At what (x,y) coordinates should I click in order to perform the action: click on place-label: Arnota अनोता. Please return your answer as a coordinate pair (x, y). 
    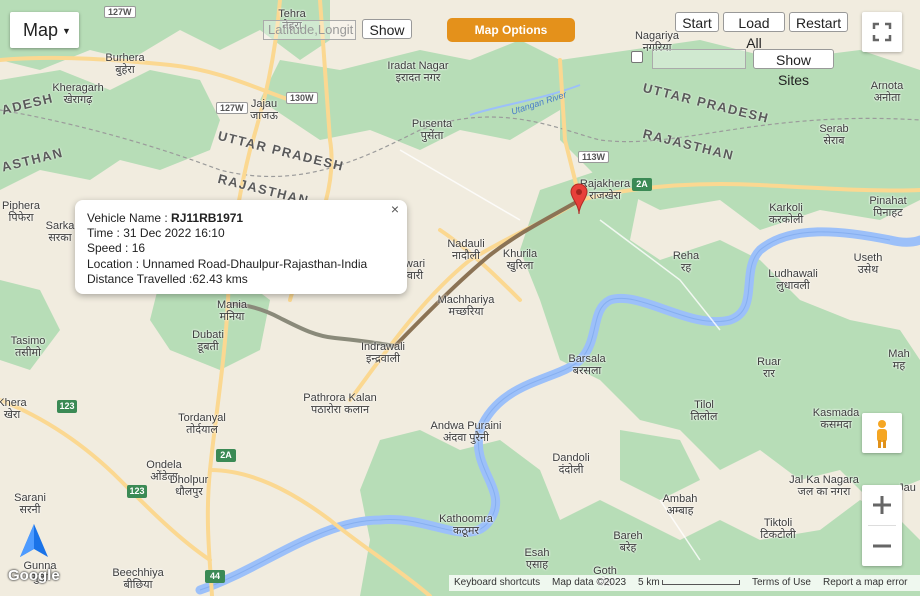
    Looking at the image, I should click on (887, 92).